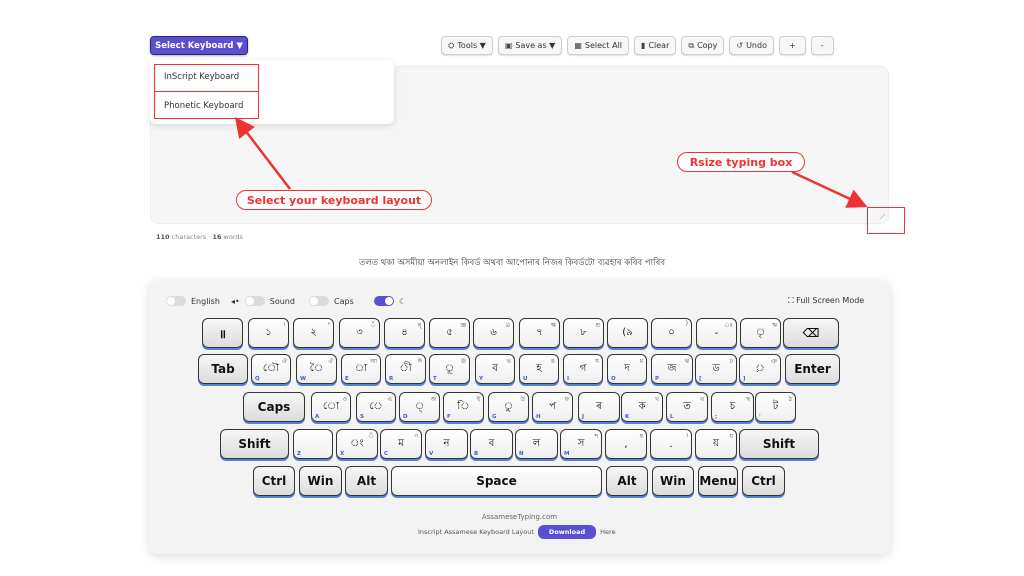 This screenshot has width=1024, height=576. Describe the element at coordinates (435, 379) in the screenshot. I see `key-english-label: T` at that location.